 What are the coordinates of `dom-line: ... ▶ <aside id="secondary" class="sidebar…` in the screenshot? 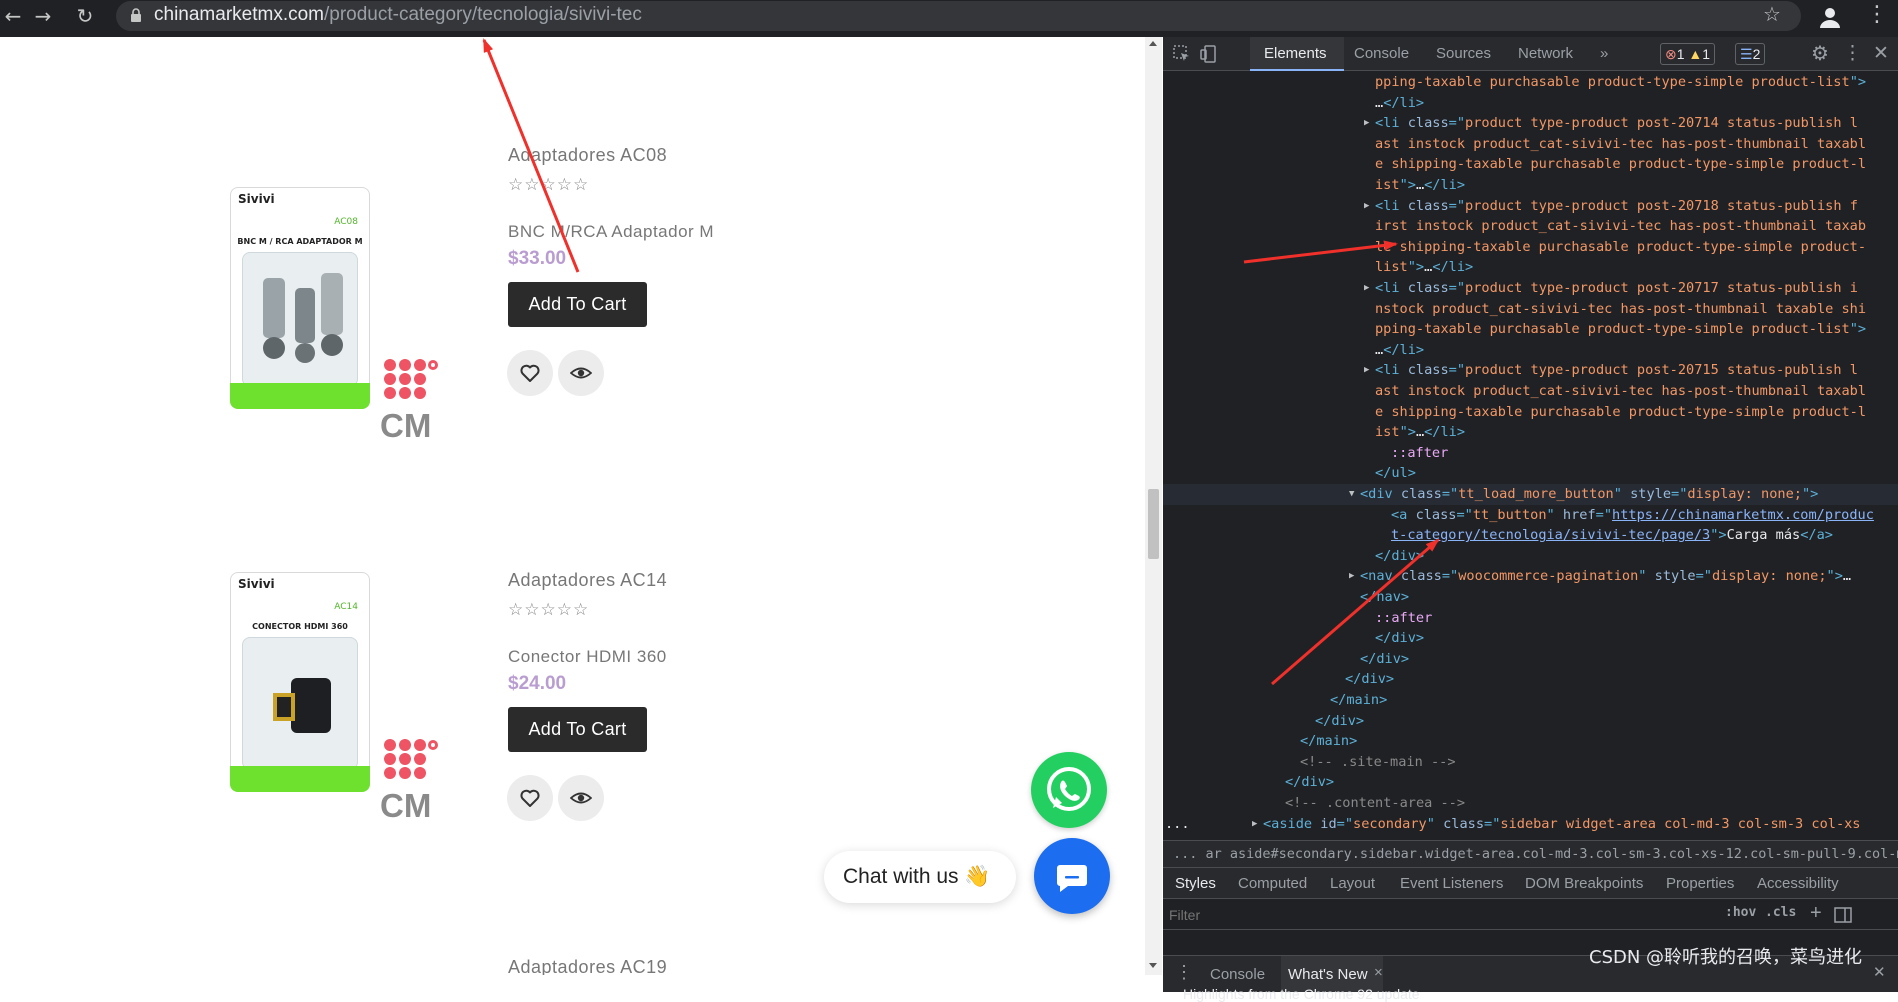 It's located at (1530, 824).